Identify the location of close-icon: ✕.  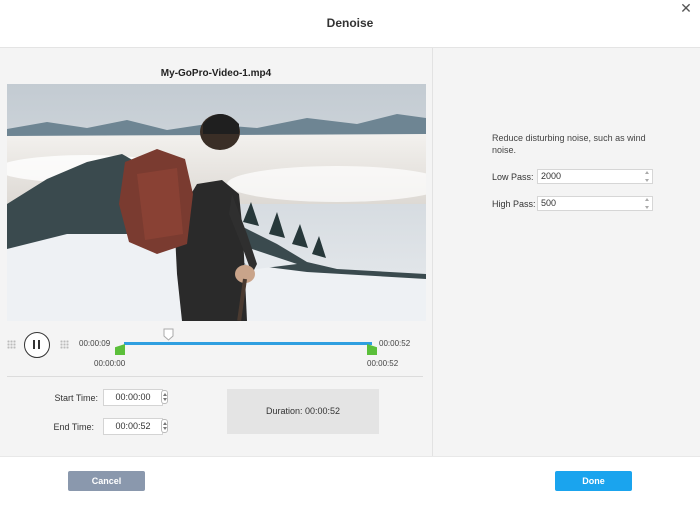
(686, 9).